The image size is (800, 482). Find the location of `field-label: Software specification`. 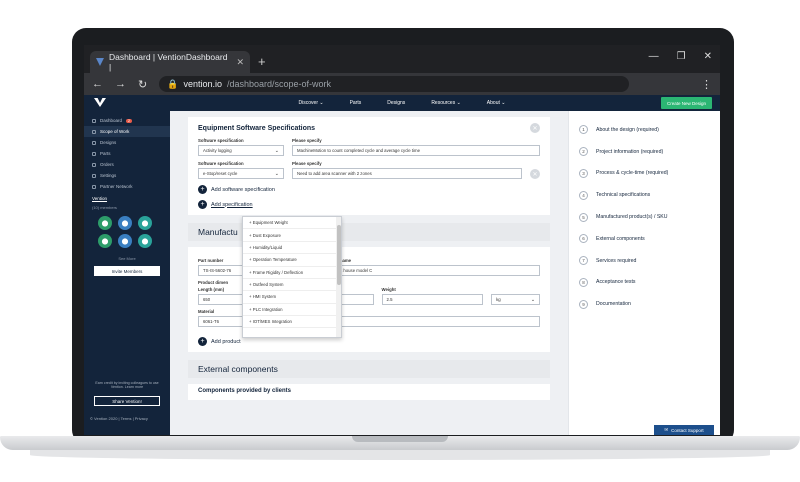

field-label: Software specification is located at coordinates (221, 163).